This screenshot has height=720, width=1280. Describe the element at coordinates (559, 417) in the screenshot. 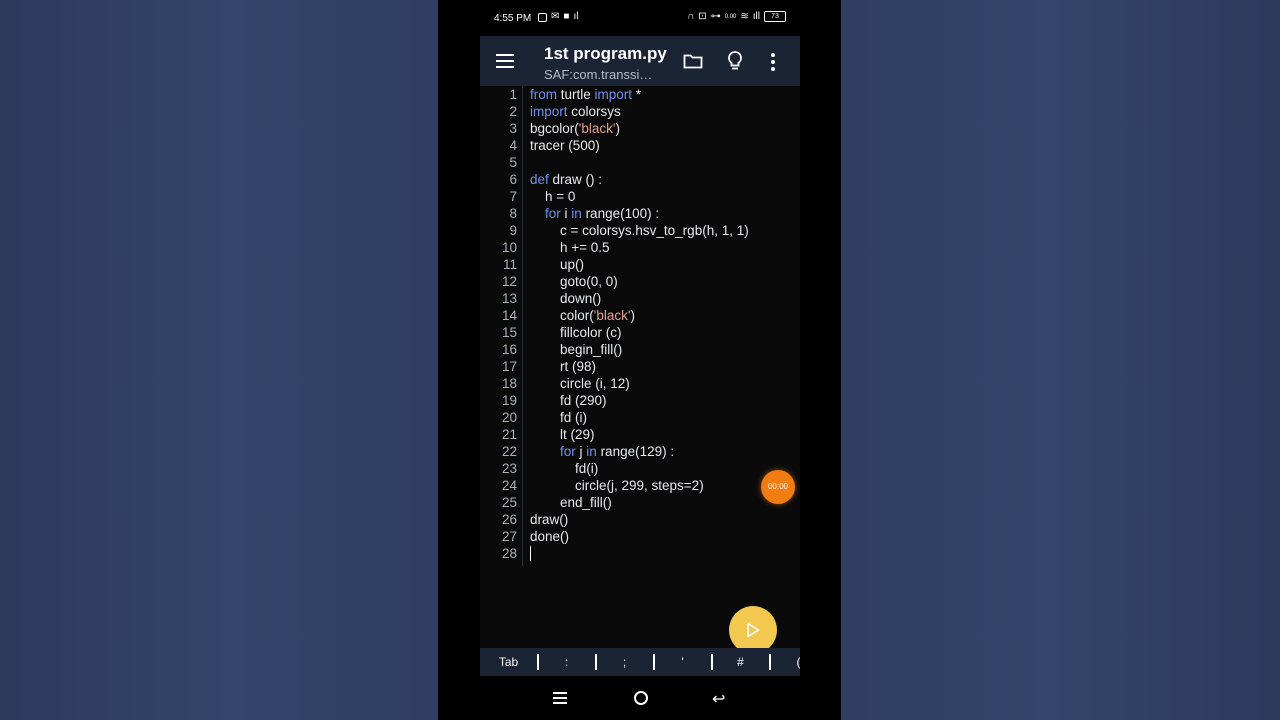

I see `code-token: fd (i)` at that location.